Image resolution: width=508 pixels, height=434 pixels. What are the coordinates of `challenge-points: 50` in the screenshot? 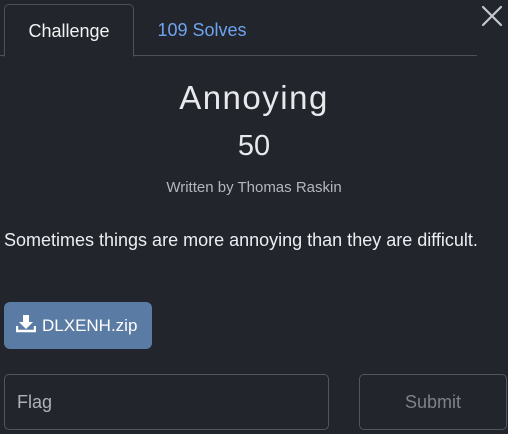 It's located at (254, 146).